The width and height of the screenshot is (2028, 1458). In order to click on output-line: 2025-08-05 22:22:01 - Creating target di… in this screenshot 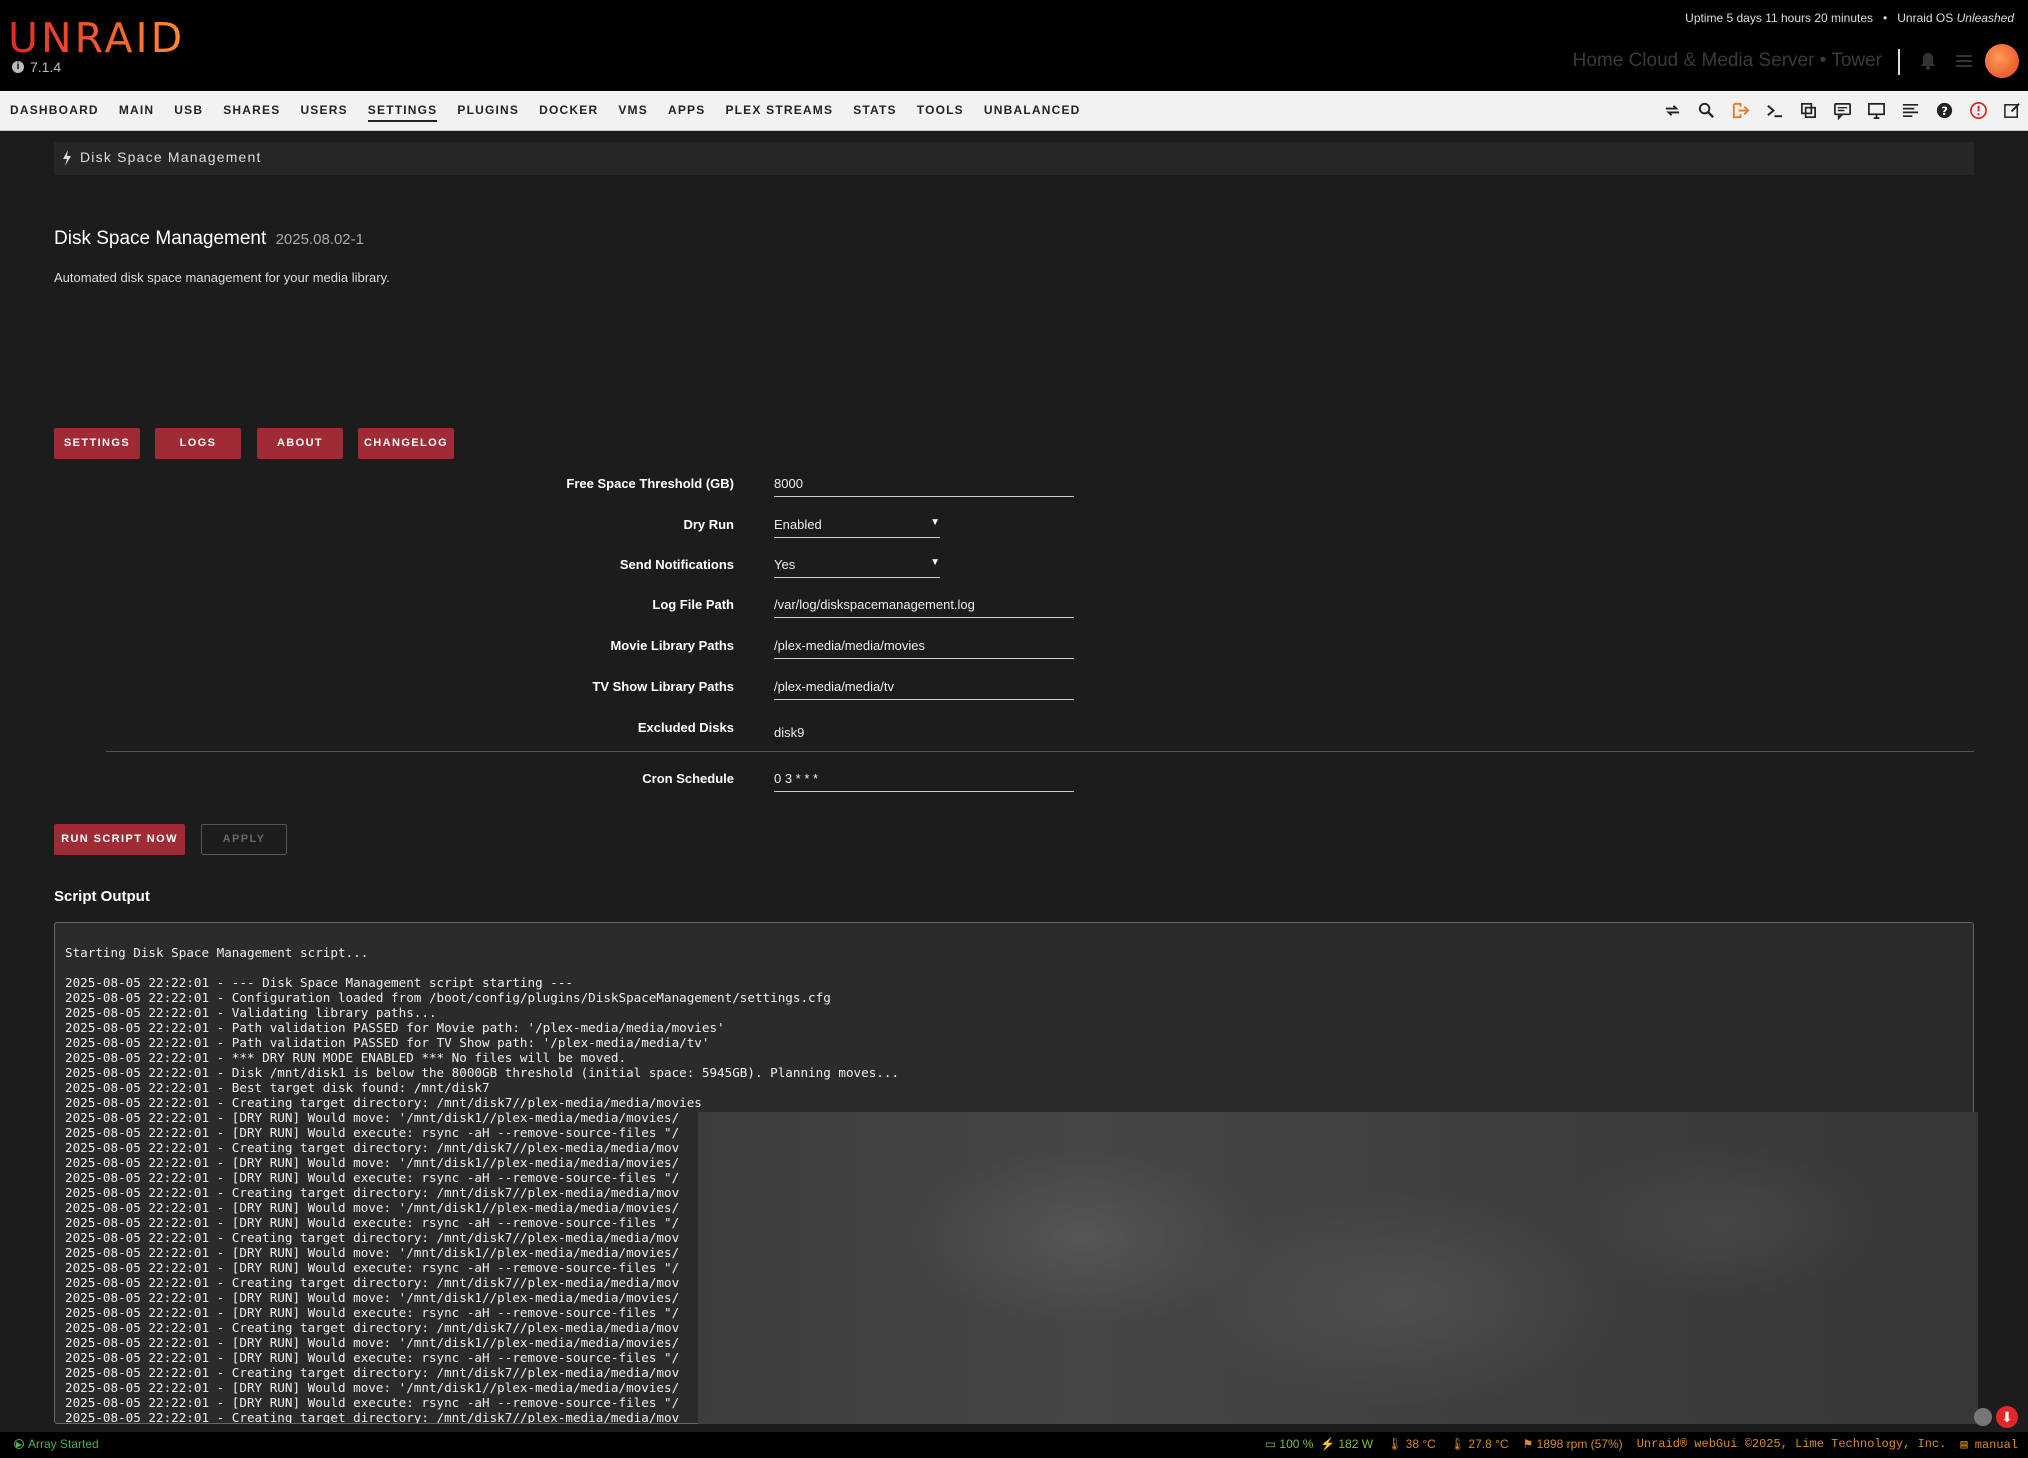, I will do `click(383, 1102)`.